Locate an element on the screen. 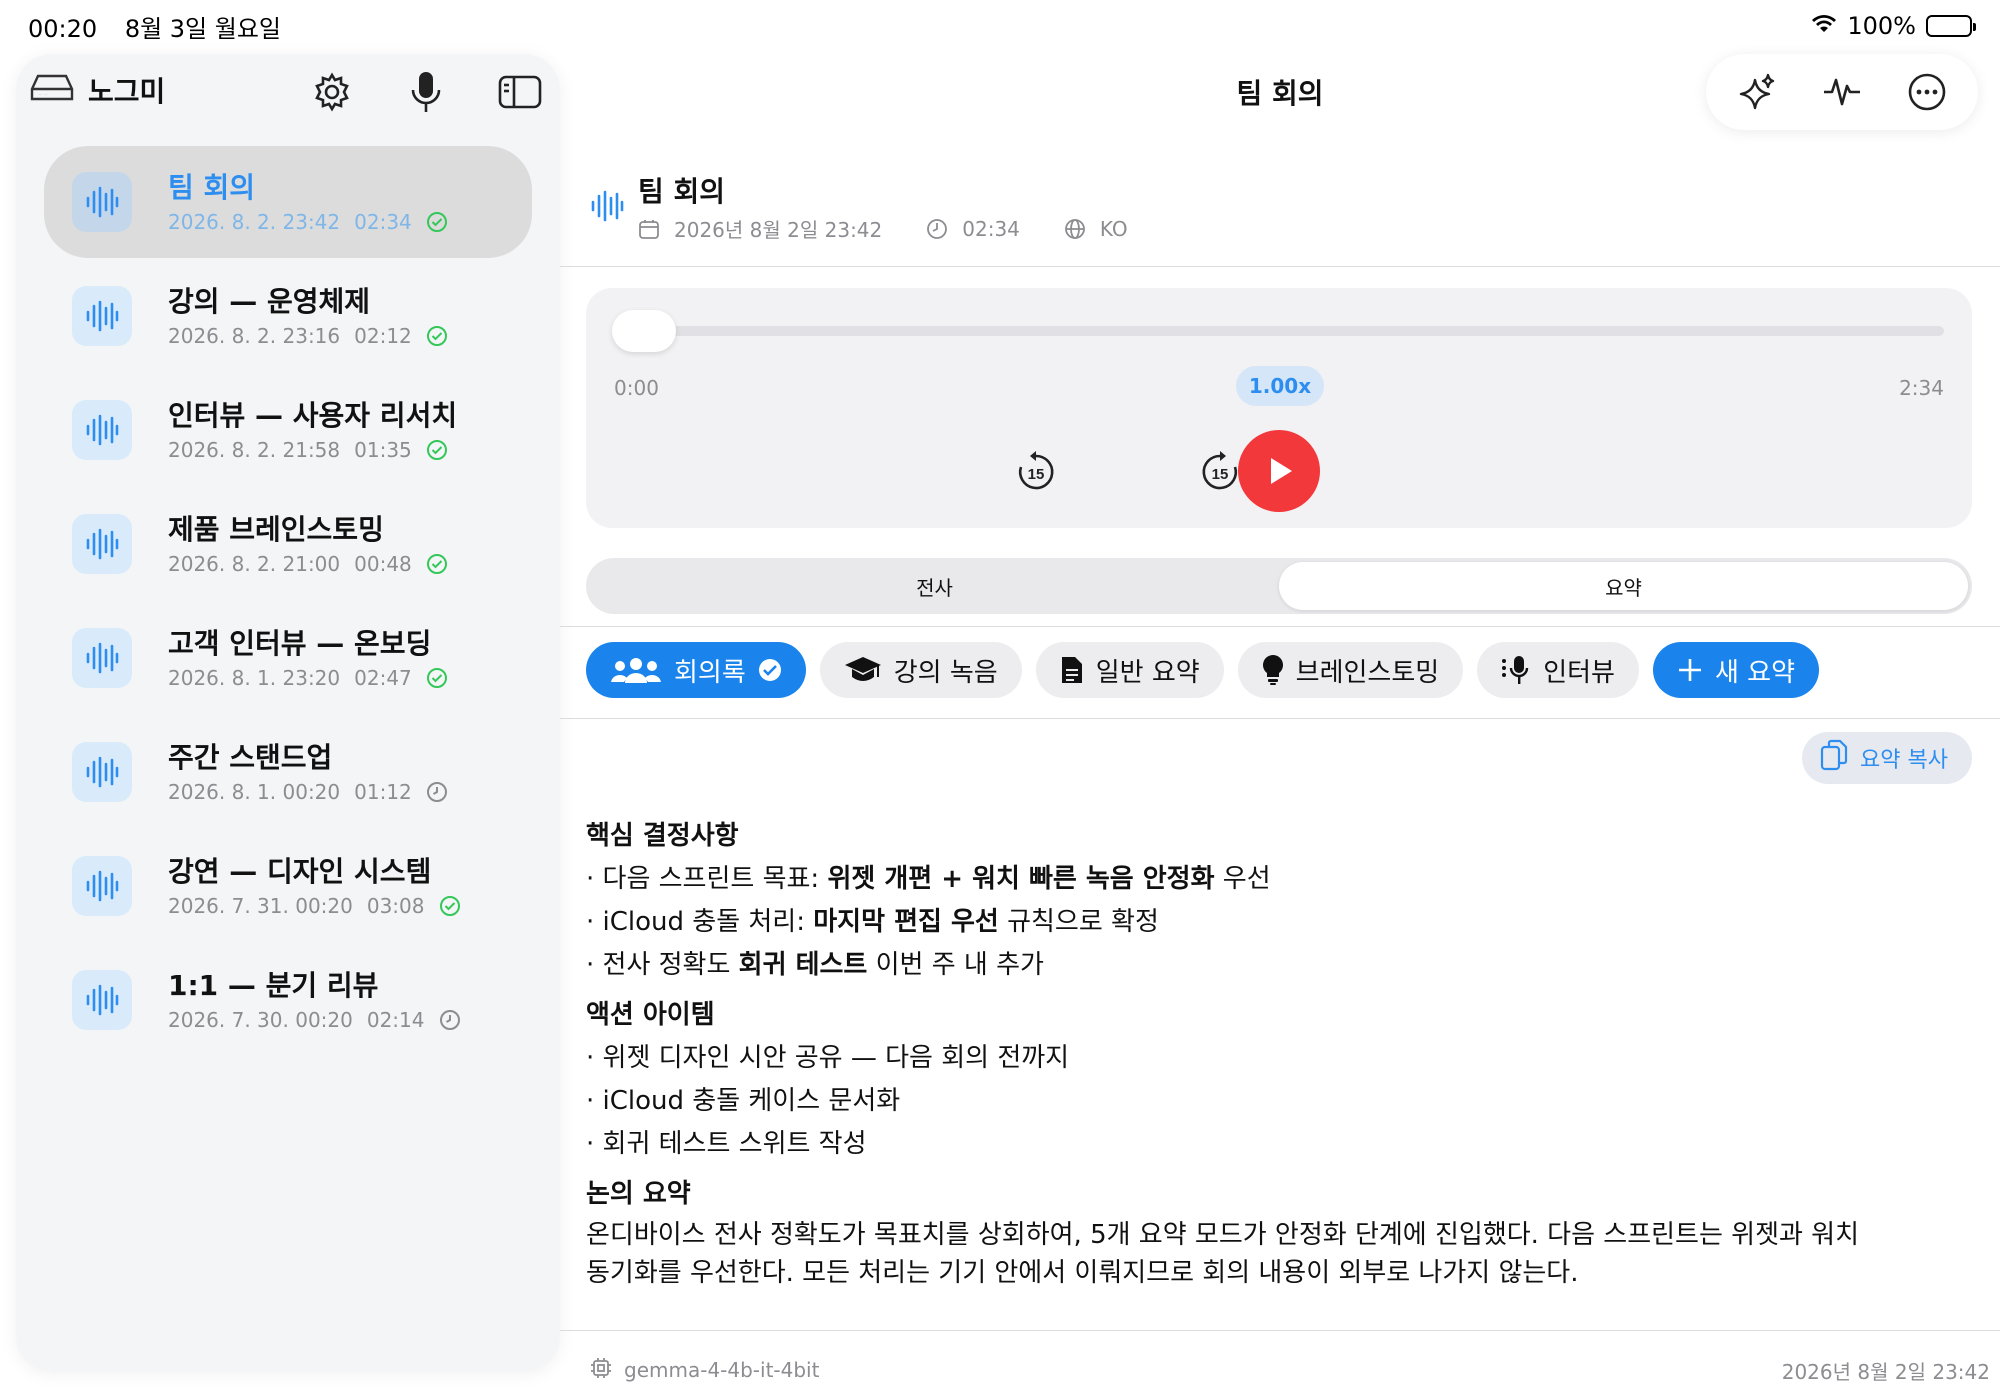 The image size is (2000, 1390). recording-item-duration: 02:34 is located at coordinates (383, 222).